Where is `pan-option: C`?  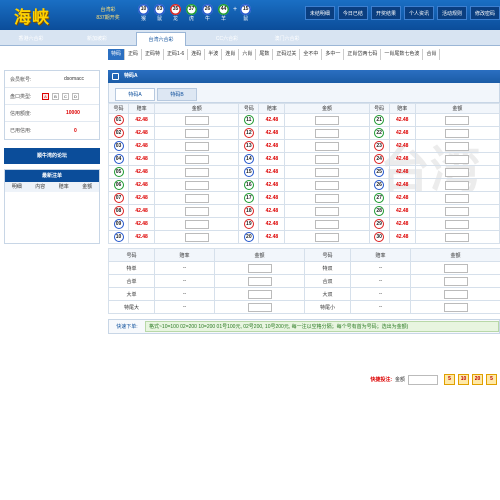
pan-option: C is located at coordinates (65, 96).